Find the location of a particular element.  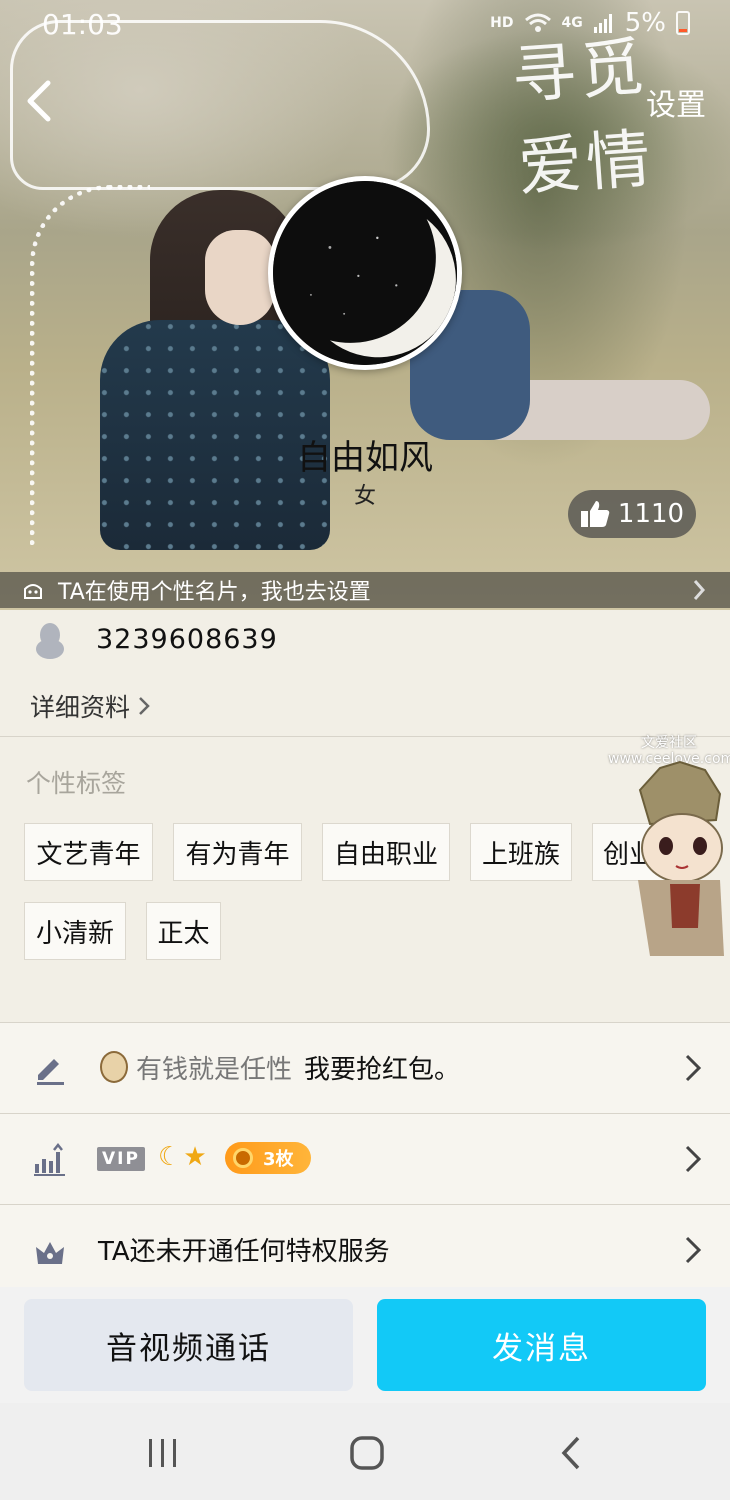

like-button: 1110 is located at coordinates (632, 514).